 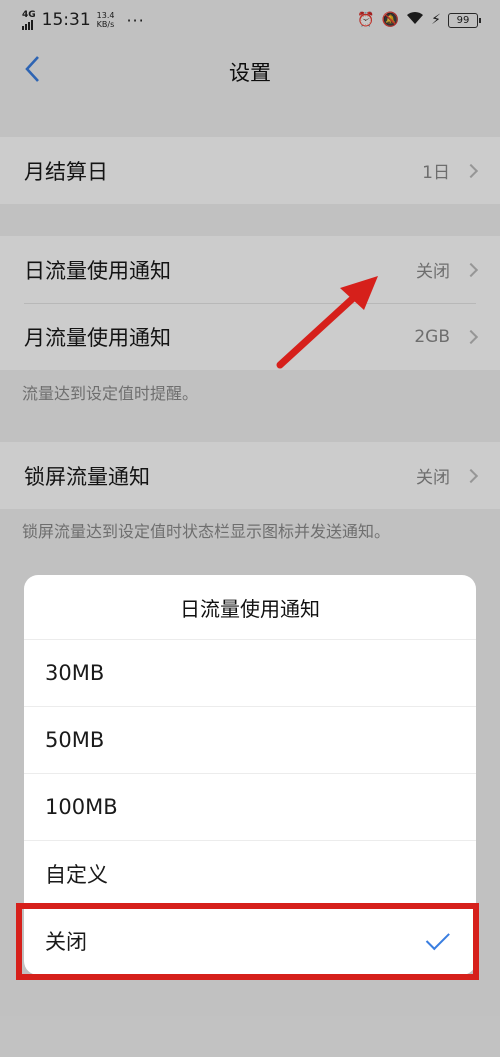 I want to click on annotation-highlight-box, so click(x=247, y=941).